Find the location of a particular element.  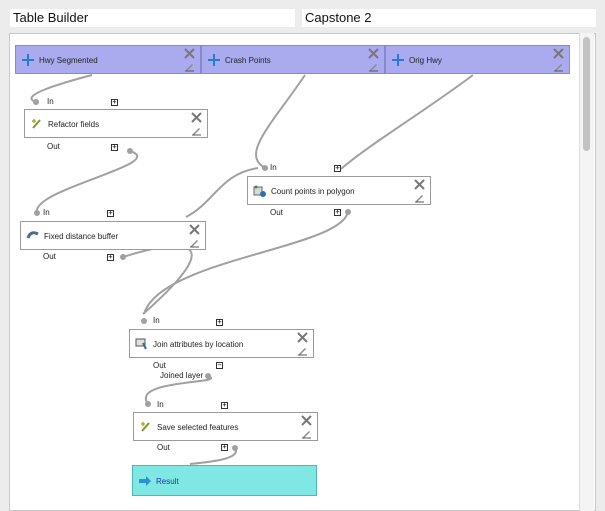

alg-label: Count points in polygon is located at coordinates (313, 191).